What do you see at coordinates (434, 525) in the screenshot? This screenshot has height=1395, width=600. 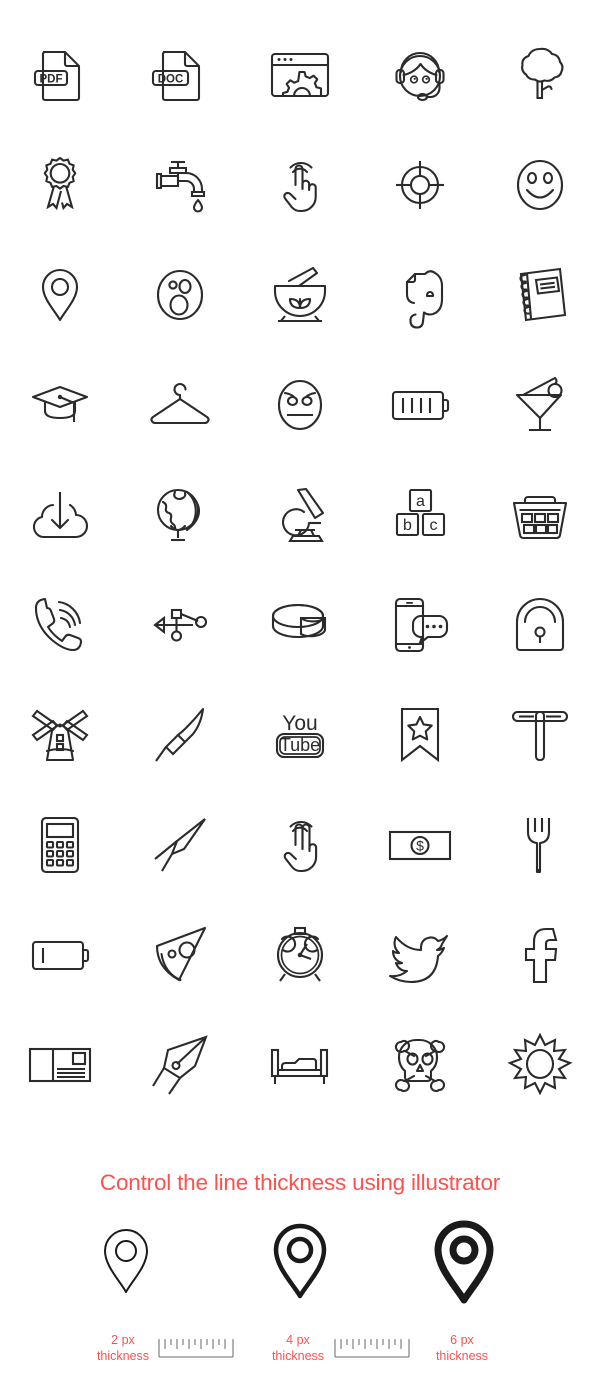 I see `block-c-label: c` at bounding box center [434, 525].